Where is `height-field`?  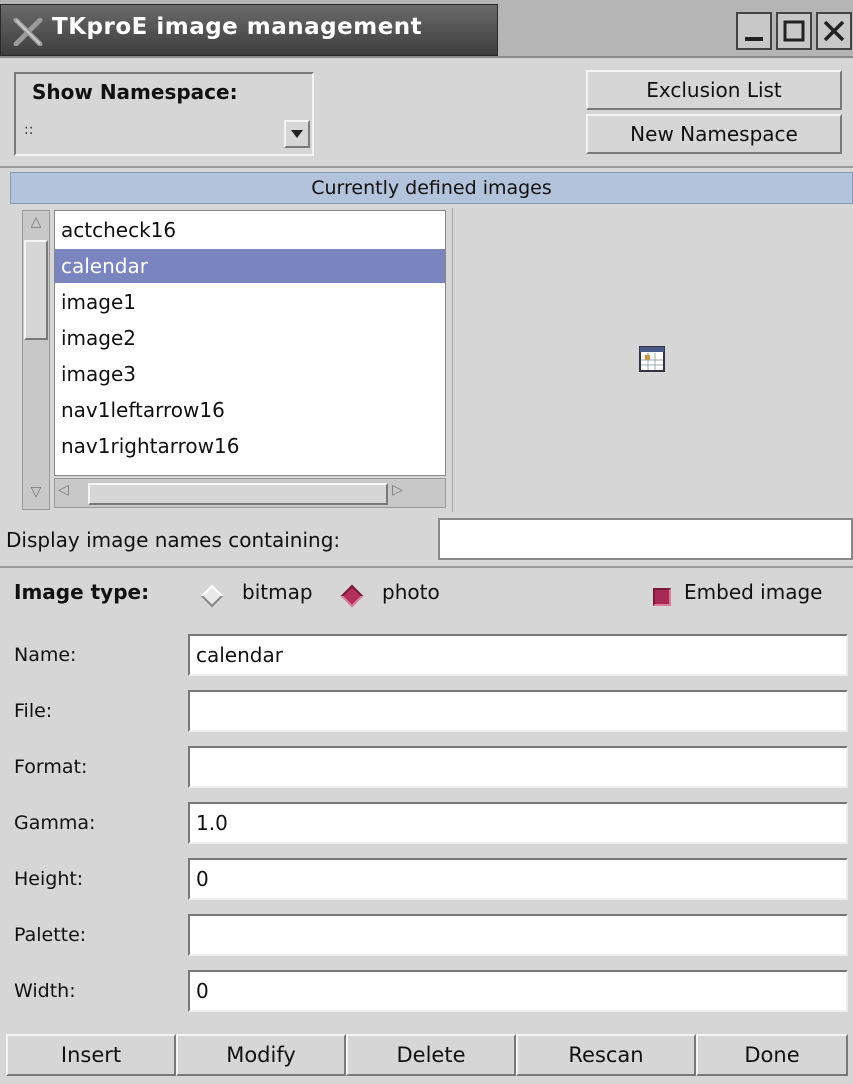 height-field is located at coordinates (518, 879).